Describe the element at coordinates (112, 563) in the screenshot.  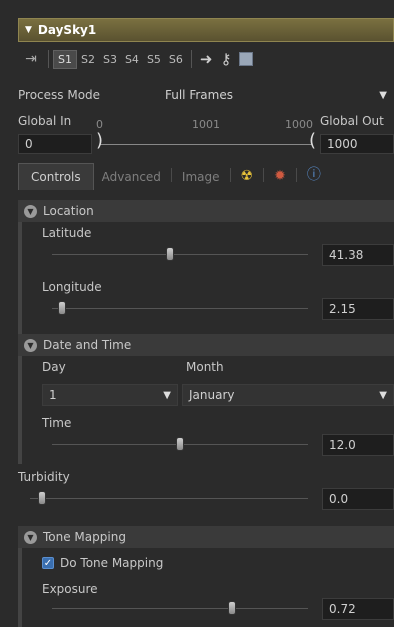
I see `do-tone-mapping-label: Do Tone Mapping` at that location.